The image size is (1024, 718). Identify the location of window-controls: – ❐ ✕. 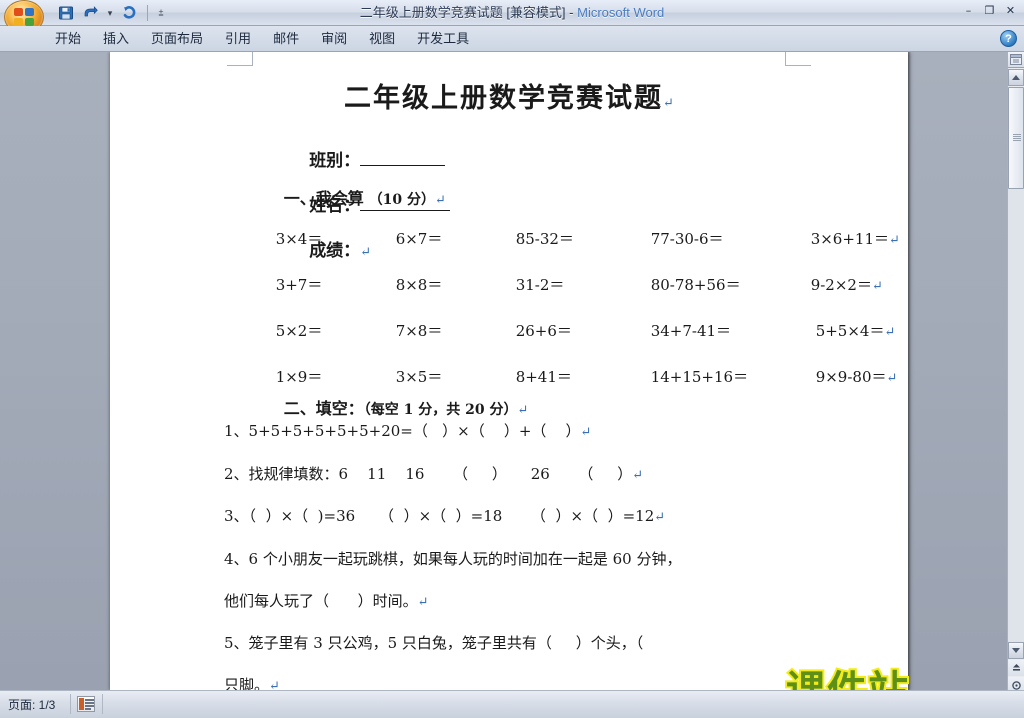
(989, 10).